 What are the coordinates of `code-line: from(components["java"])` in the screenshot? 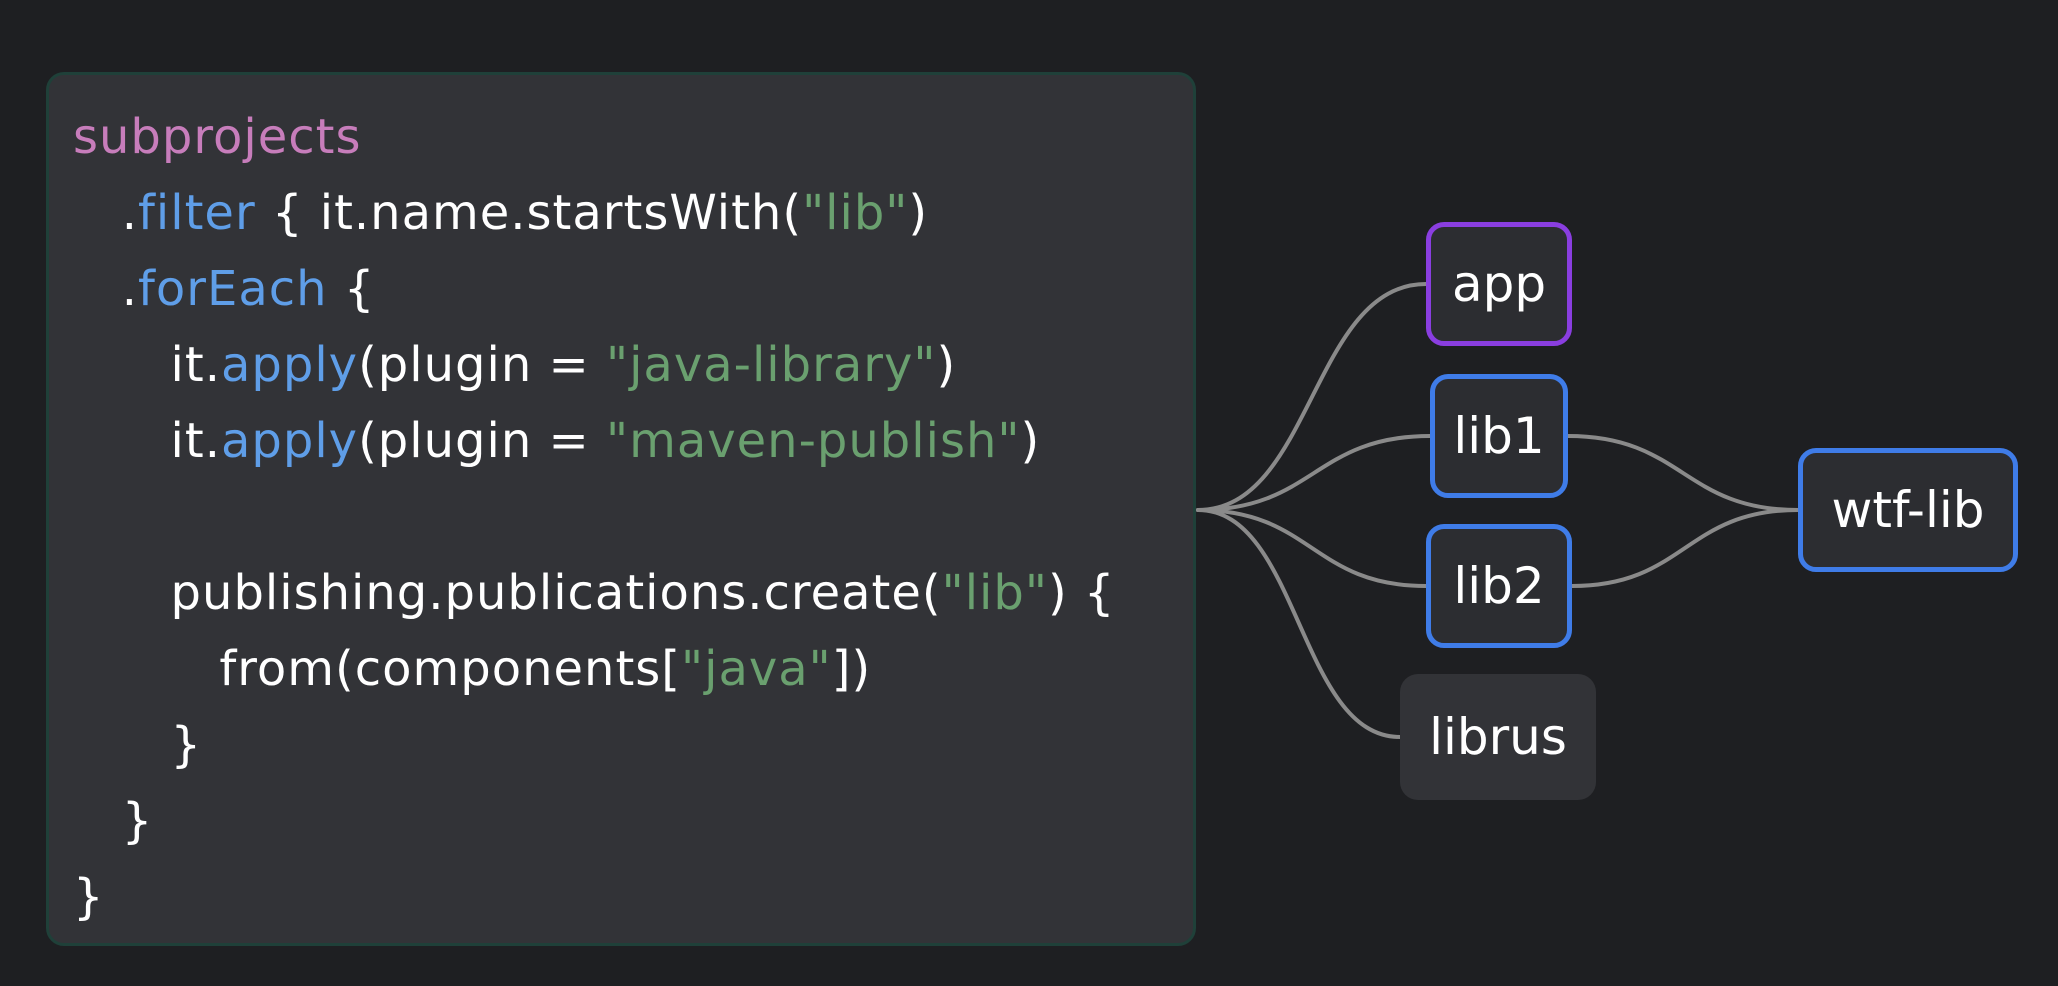 It's located at (472, 669).